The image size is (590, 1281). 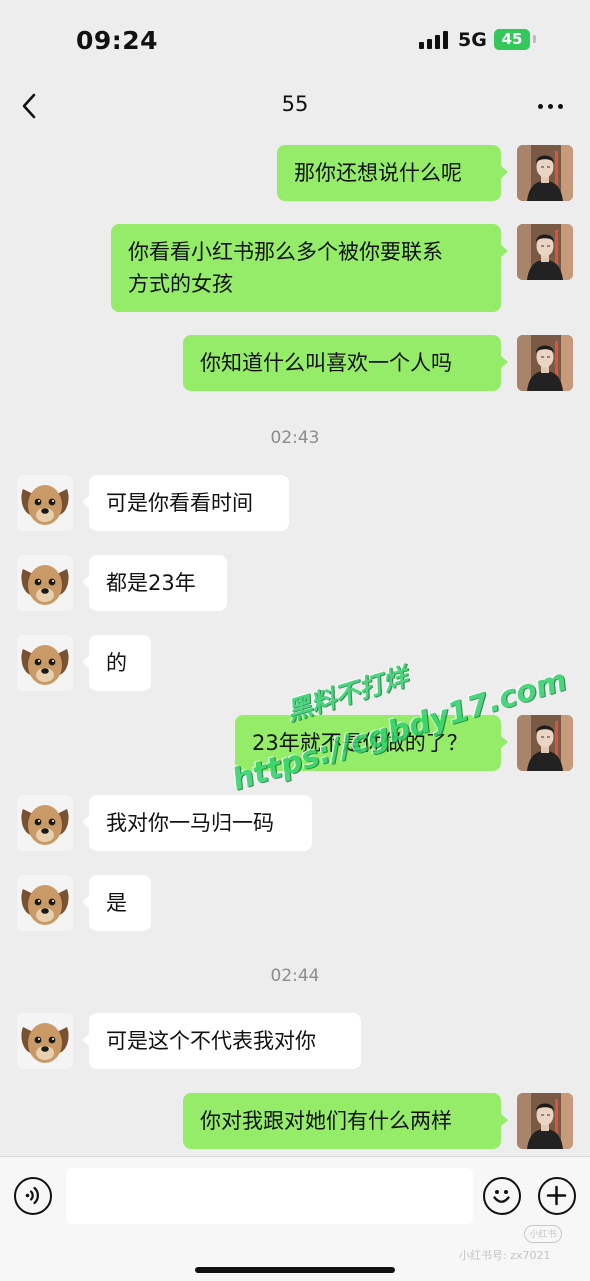 I want to click on chat-header: 55, so click(x=295, y=106).